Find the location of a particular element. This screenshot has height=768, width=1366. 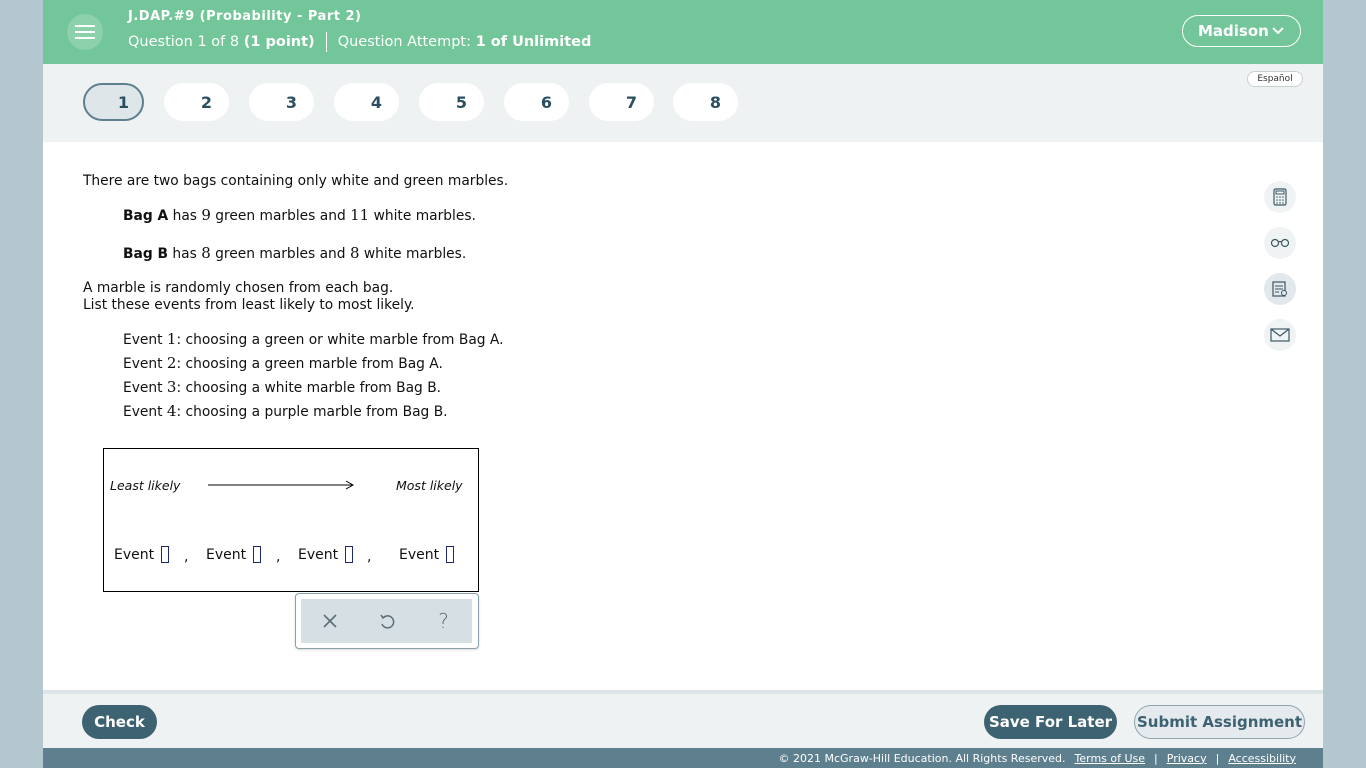

close-icon is located at coordinates (329, 621).